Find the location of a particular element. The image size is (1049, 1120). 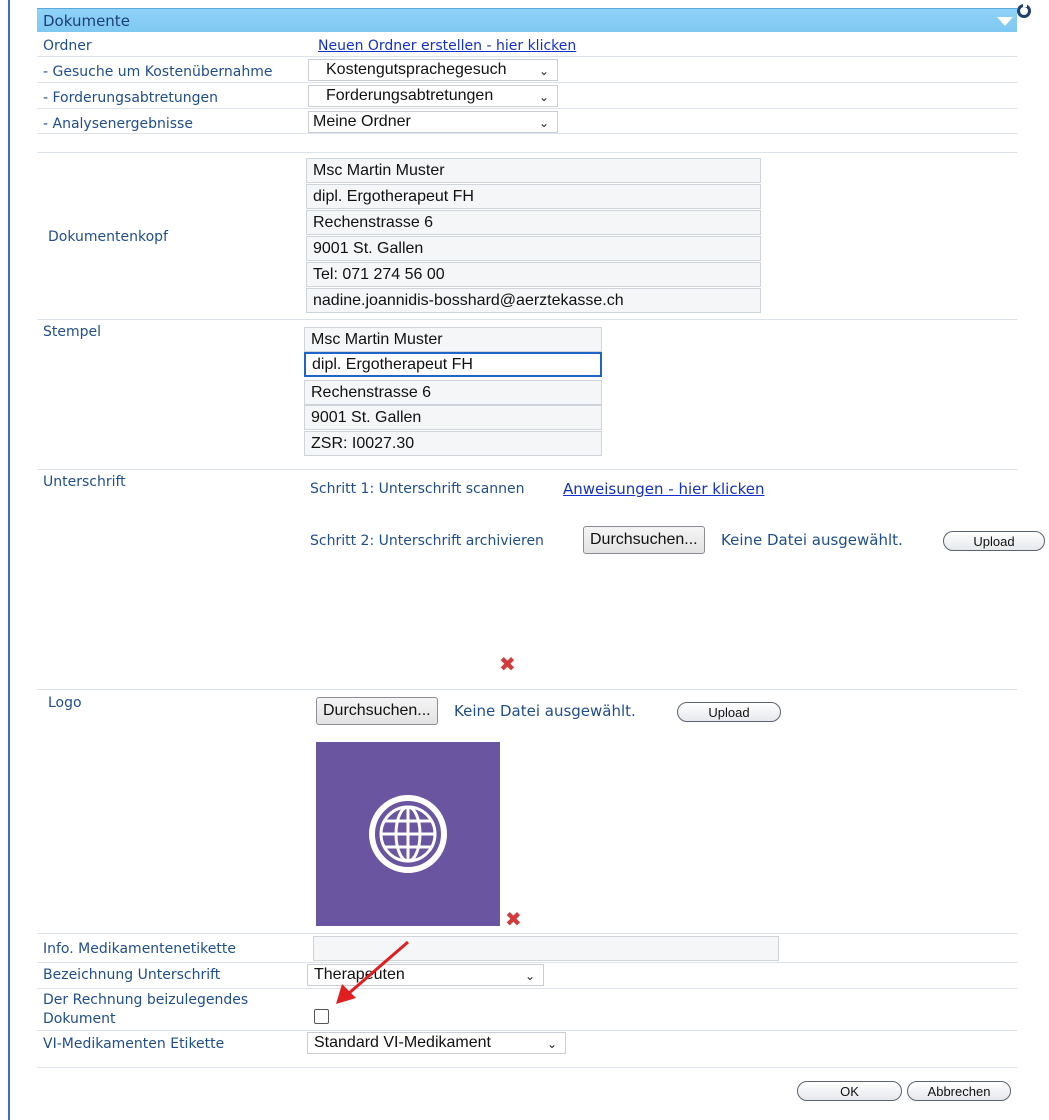

folder-row-label-claims: - Forderungsabtretungen is located at coordinates (130, 98).